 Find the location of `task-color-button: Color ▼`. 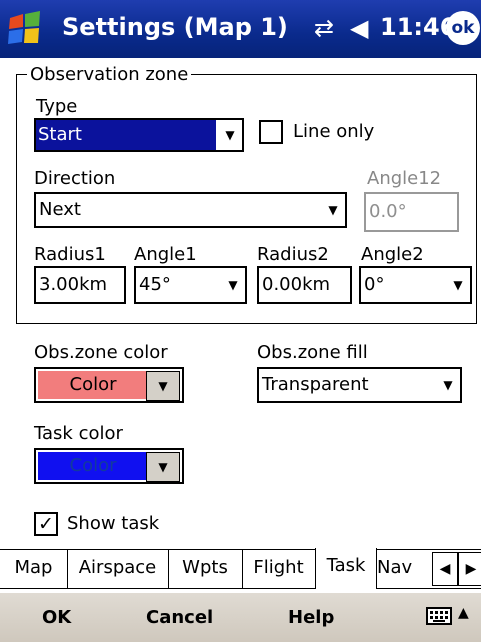

task-color-button: Color ▼ is located at coordinates (109, 466).